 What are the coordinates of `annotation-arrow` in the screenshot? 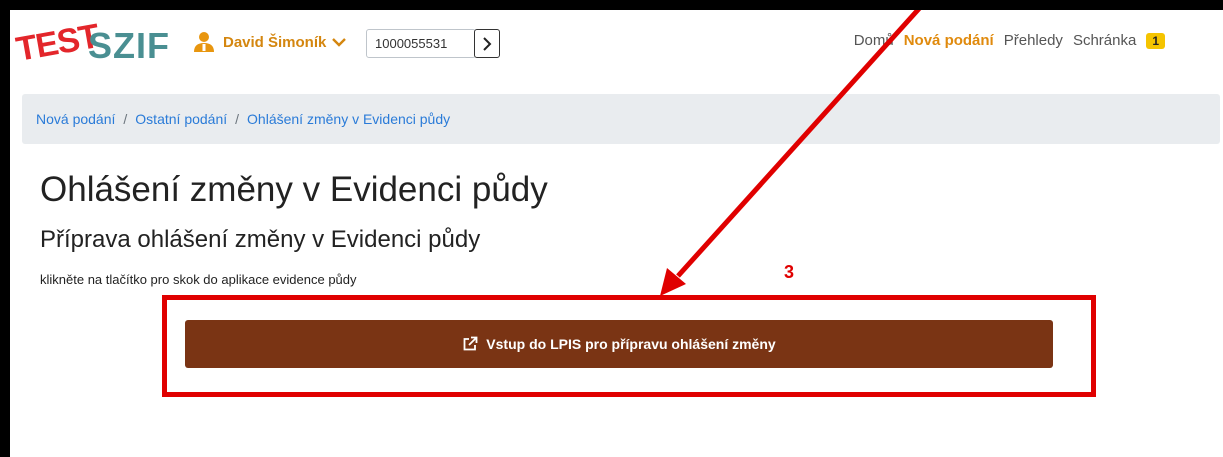 It's located at (791, 153).